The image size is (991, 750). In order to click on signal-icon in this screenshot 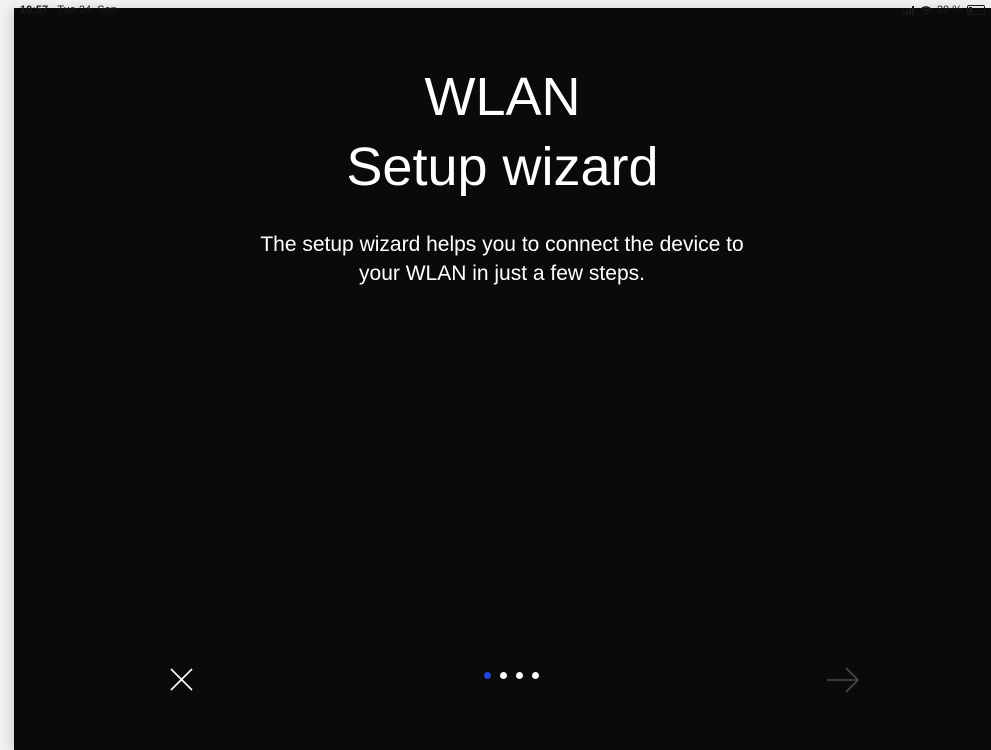, I will do `click(908, 10)`.